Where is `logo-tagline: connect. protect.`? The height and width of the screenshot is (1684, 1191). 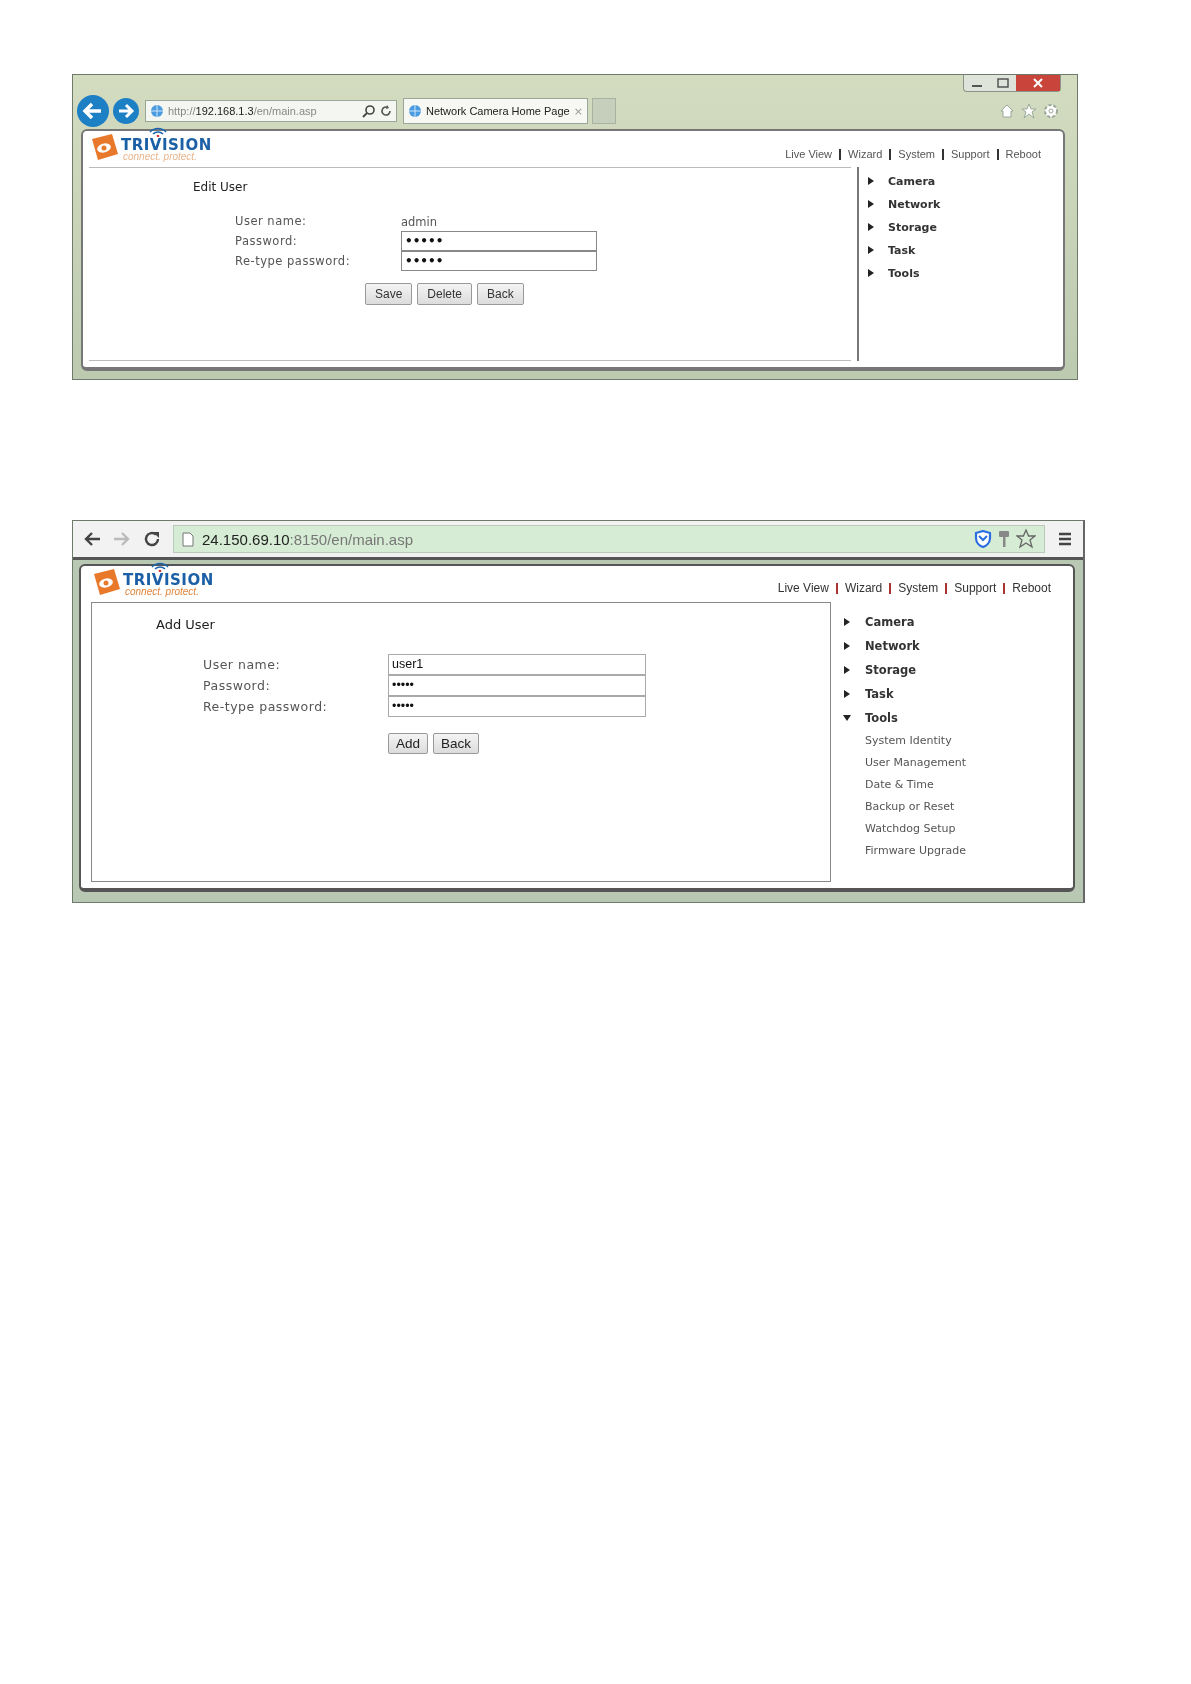
logo-tagline: connect. protect. is located at coordinates (162, 591).